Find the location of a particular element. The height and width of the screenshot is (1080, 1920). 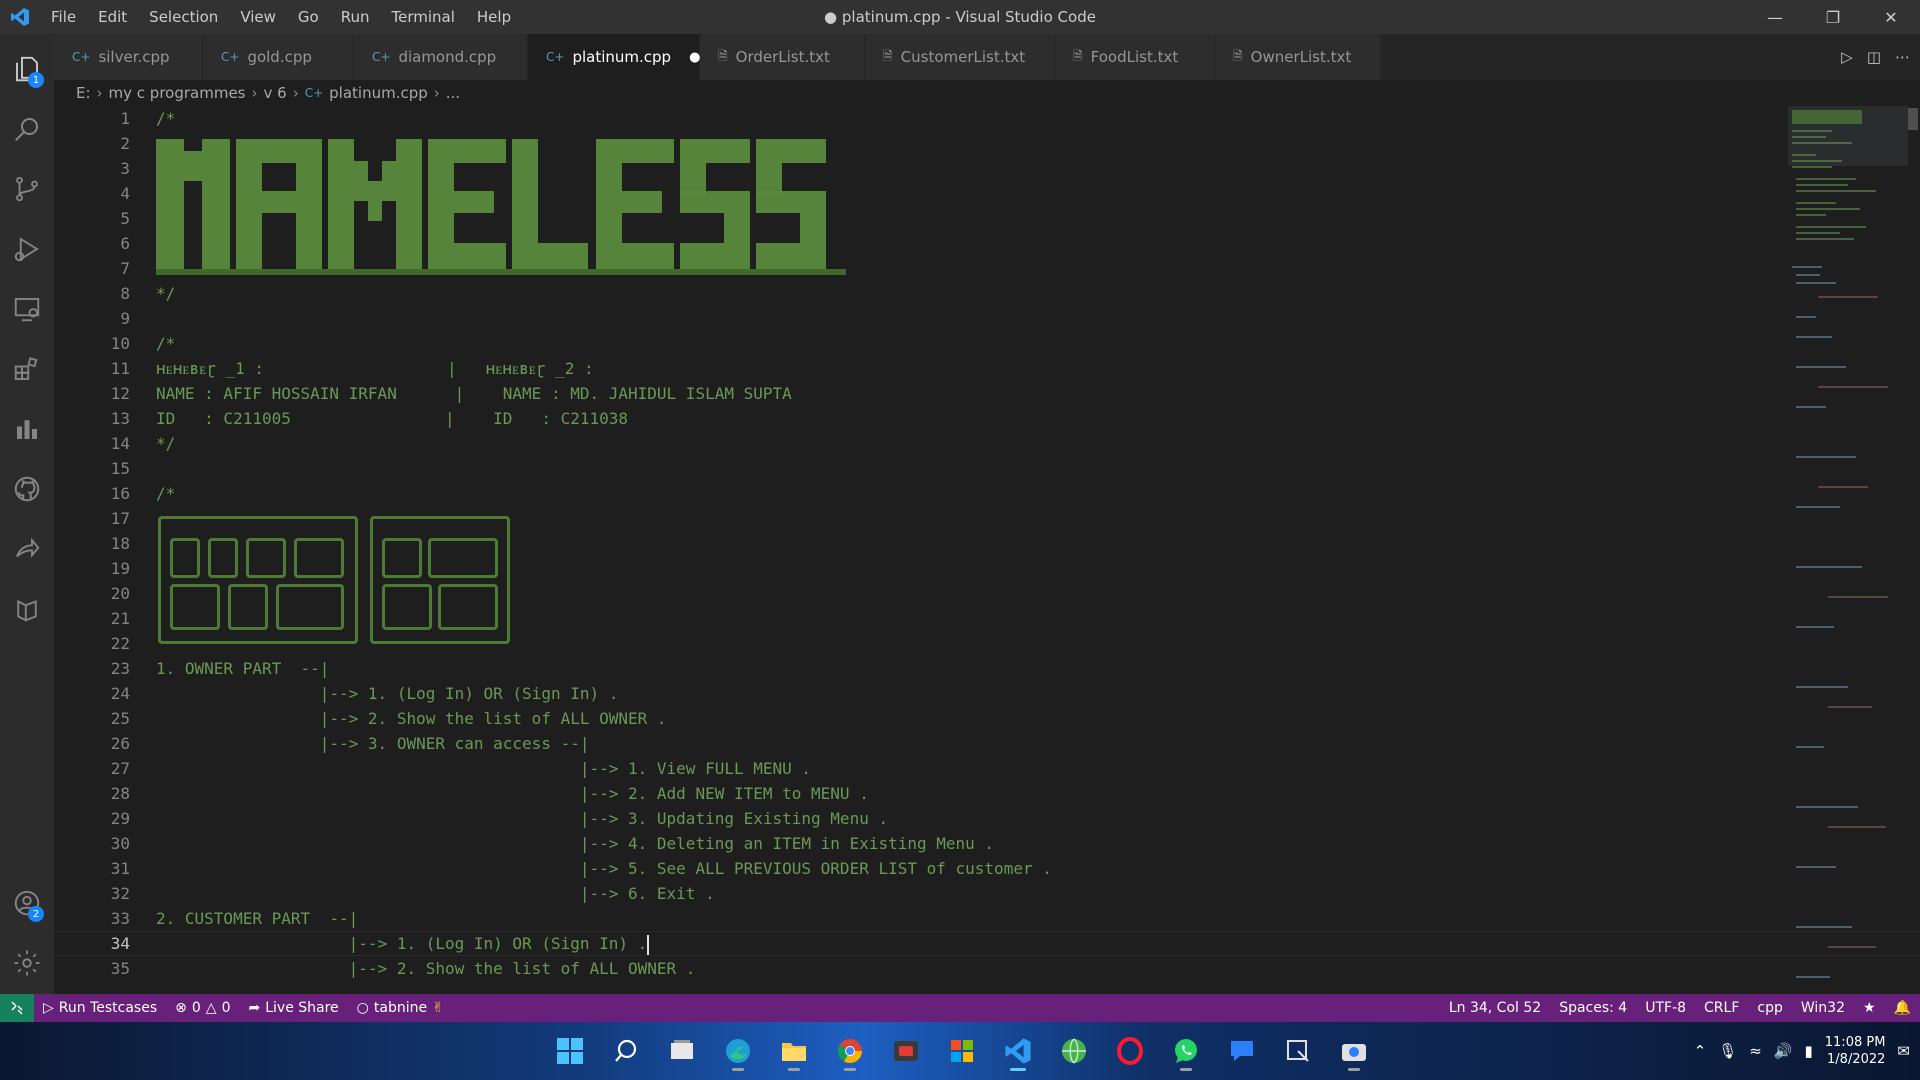

remote-indicator-icon is located at coordinates (17, 1008).